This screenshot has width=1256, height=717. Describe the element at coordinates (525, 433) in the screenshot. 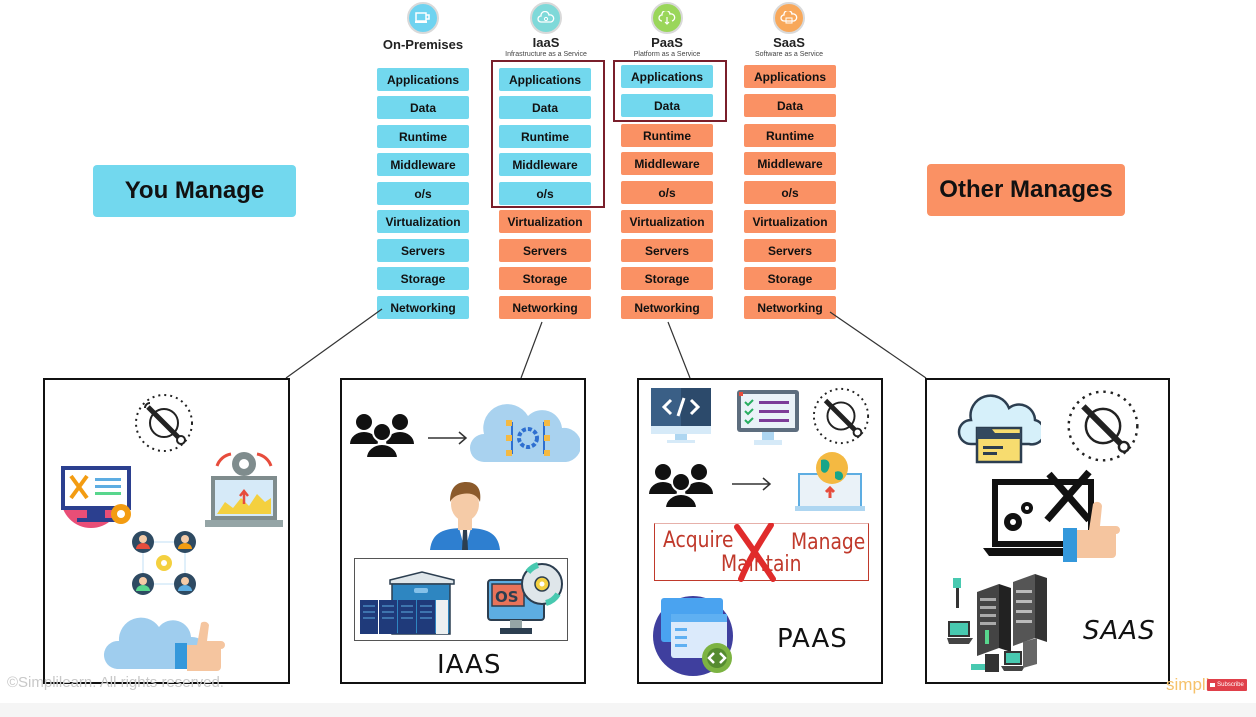

I see `cloud-infrastructure-icon` at that location.